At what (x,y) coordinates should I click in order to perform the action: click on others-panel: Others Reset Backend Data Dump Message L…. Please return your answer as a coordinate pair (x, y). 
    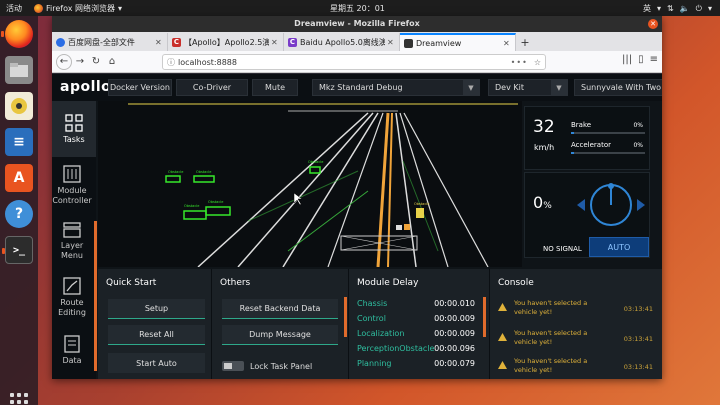
    Looking at the image, I should click on (280, 324).